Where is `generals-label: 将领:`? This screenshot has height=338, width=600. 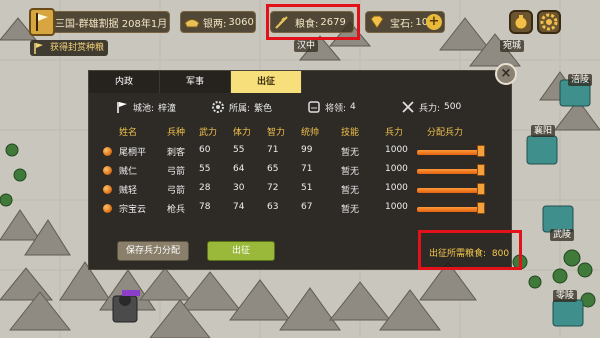 generals-label: 将领: is located at coordinates (336, 108).